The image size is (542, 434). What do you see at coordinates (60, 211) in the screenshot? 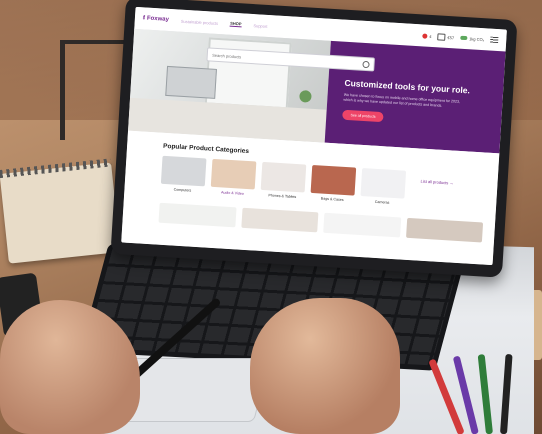
I see `spiral-notebook` at bounding box center [60, 211].